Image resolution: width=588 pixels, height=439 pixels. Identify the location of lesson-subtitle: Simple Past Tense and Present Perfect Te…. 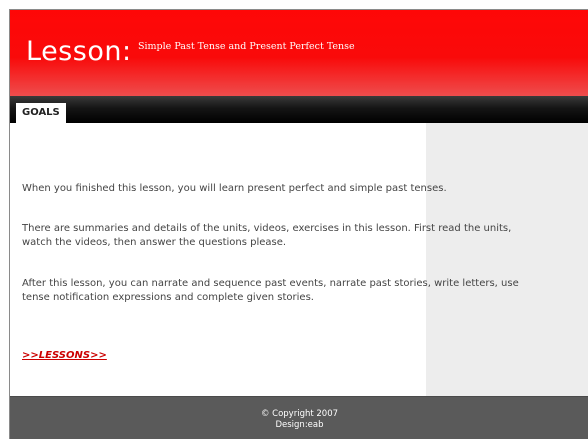
(246, 46).